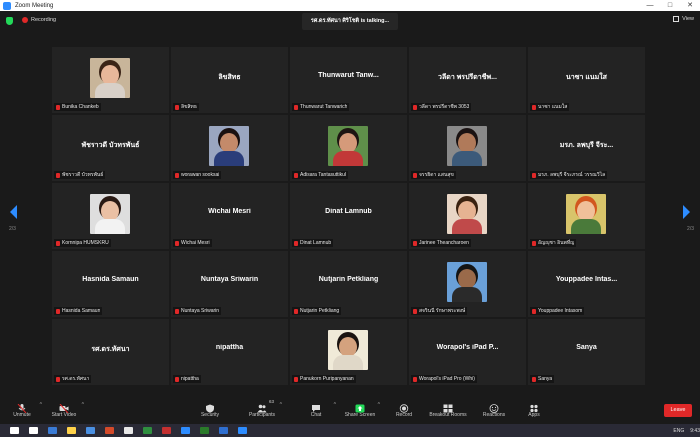 The height and width of the screenshot is (437, 700). I want to click on participant-name-label: Sanya, so click(542, 379).